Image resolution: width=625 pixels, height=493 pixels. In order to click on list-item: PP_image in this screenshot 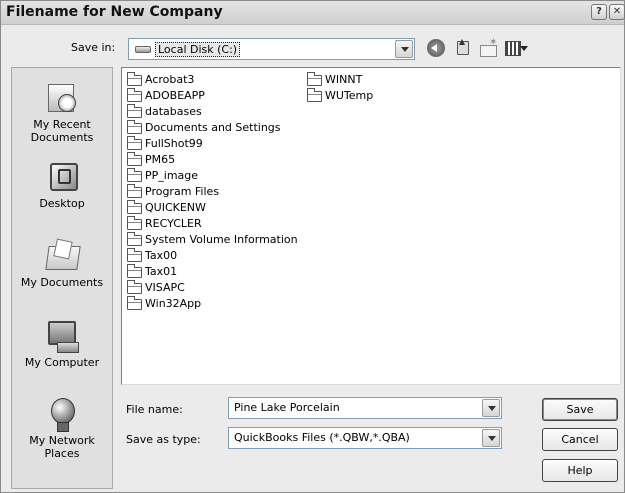, I will do `click(161, 176)`.